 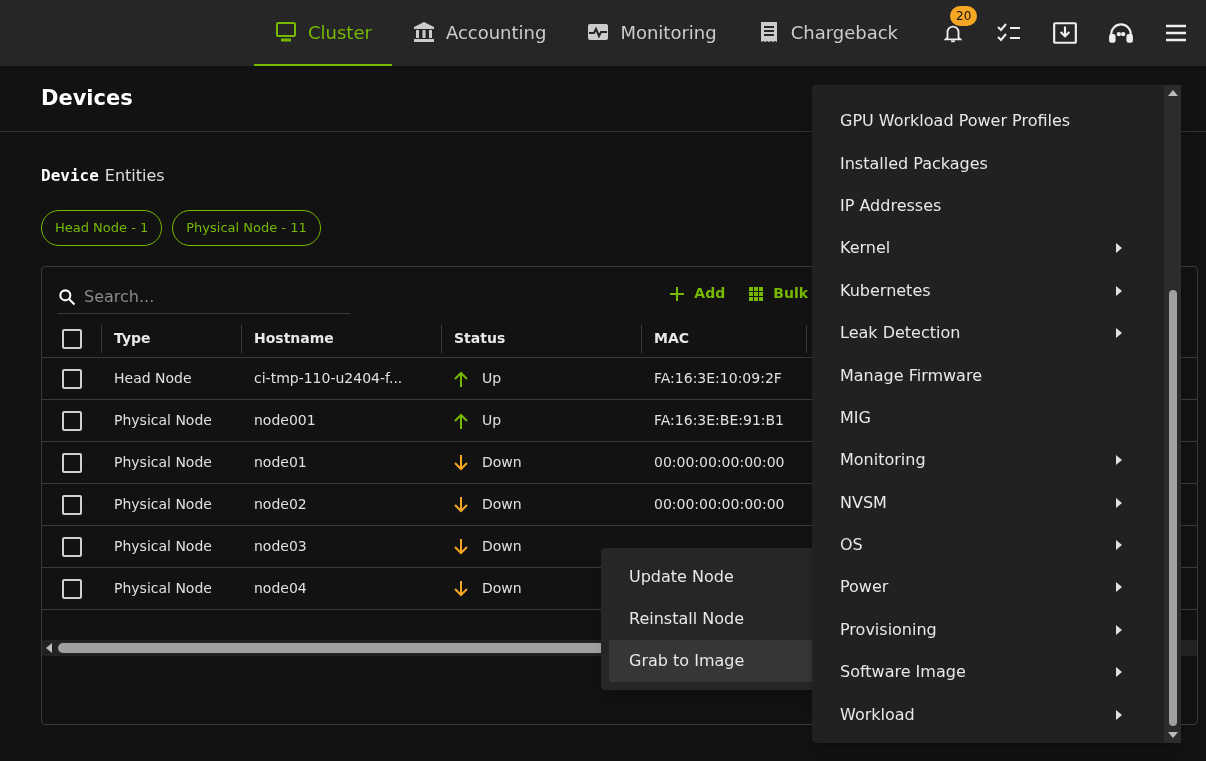 What do you see at coordinates (988, 502) in the screenshot?
I see `menu-item: NVSM` at bounding box center [988, 502].